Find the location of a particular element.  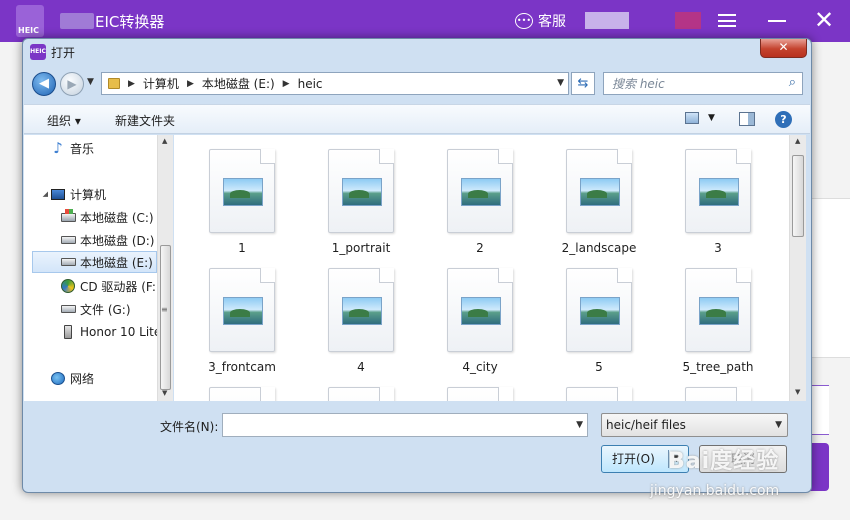

nav-item-drive-c: 本地磁盘 (C:) is located at coordinates (90, 217).